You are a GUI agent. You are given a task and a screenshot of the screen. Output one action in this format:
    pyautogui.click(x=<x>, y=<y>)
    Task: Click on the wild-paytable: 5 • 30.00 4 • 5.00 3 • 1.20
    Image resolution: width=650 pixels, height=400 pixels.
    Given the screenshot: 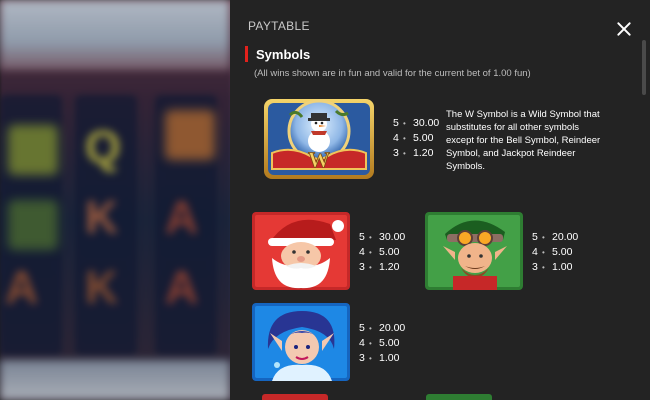 What is the action you would take?
    pyautogui.click(x=417, y=138)
    